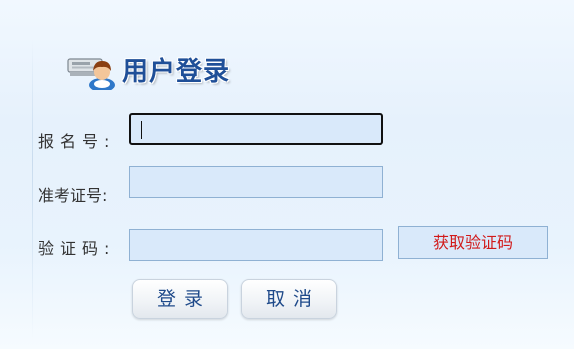  Describe the element at coordinates (289, 299) in the screenshot. I see `cancel-button: 取消` at that location.